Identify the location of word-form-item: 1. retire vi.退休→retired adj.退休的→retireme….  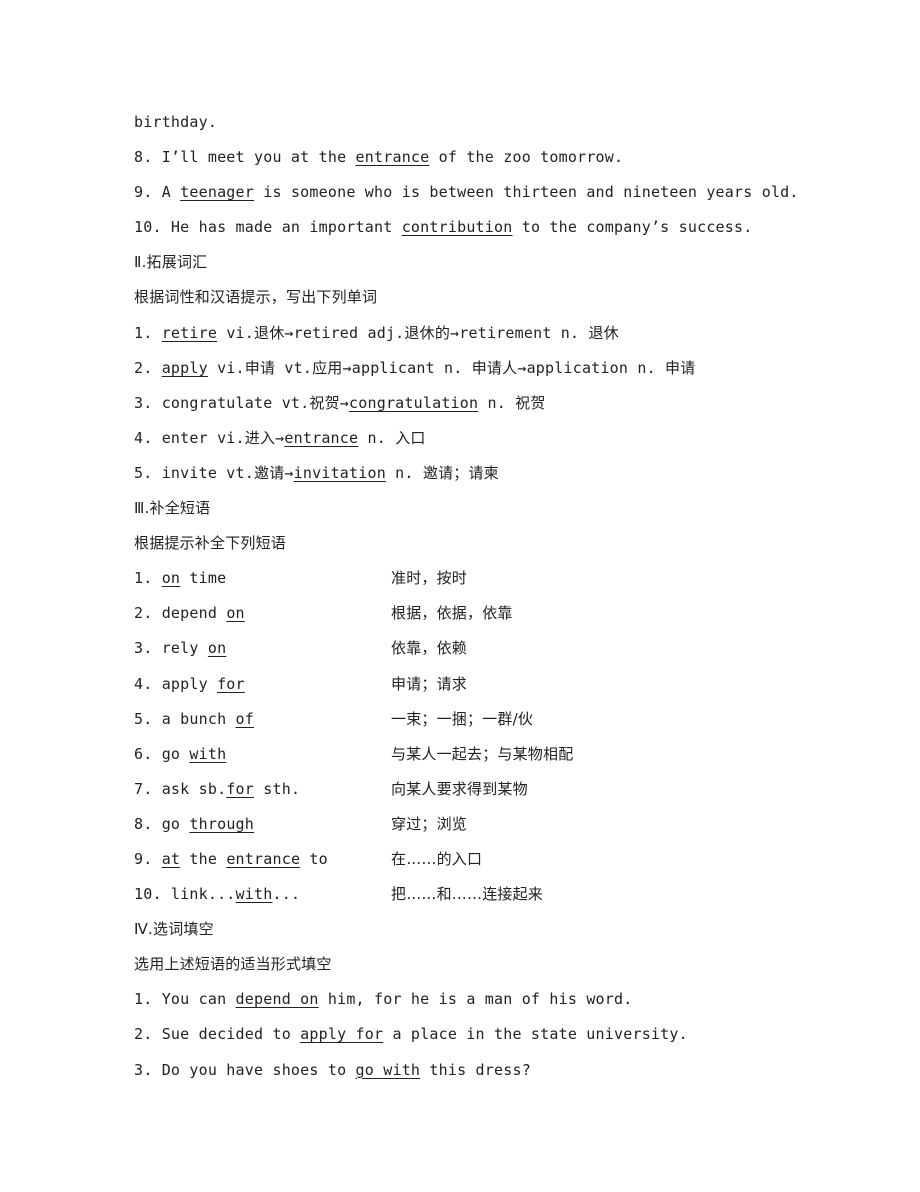
(484, 336).